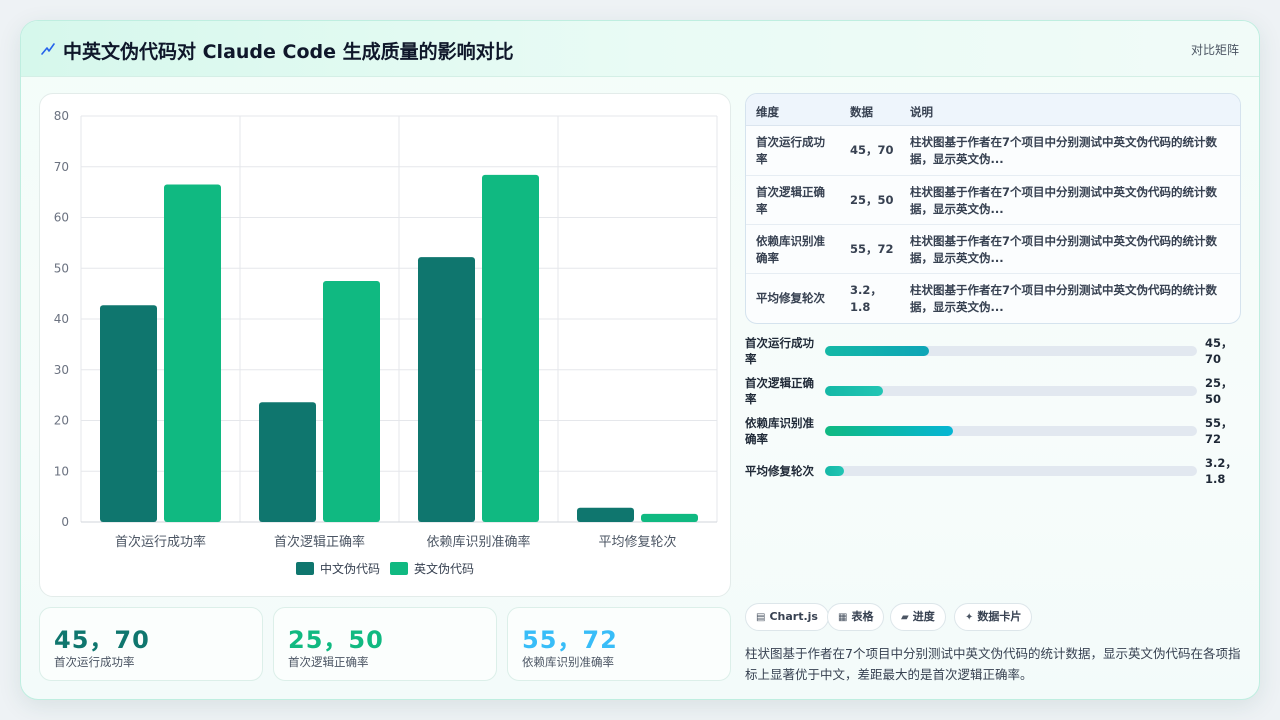 The image size is (1280, 720). What do you see at coordinates (843, 617) in the screenshot?
I see `table-icon: ▦` at bounding box center [843, 617].